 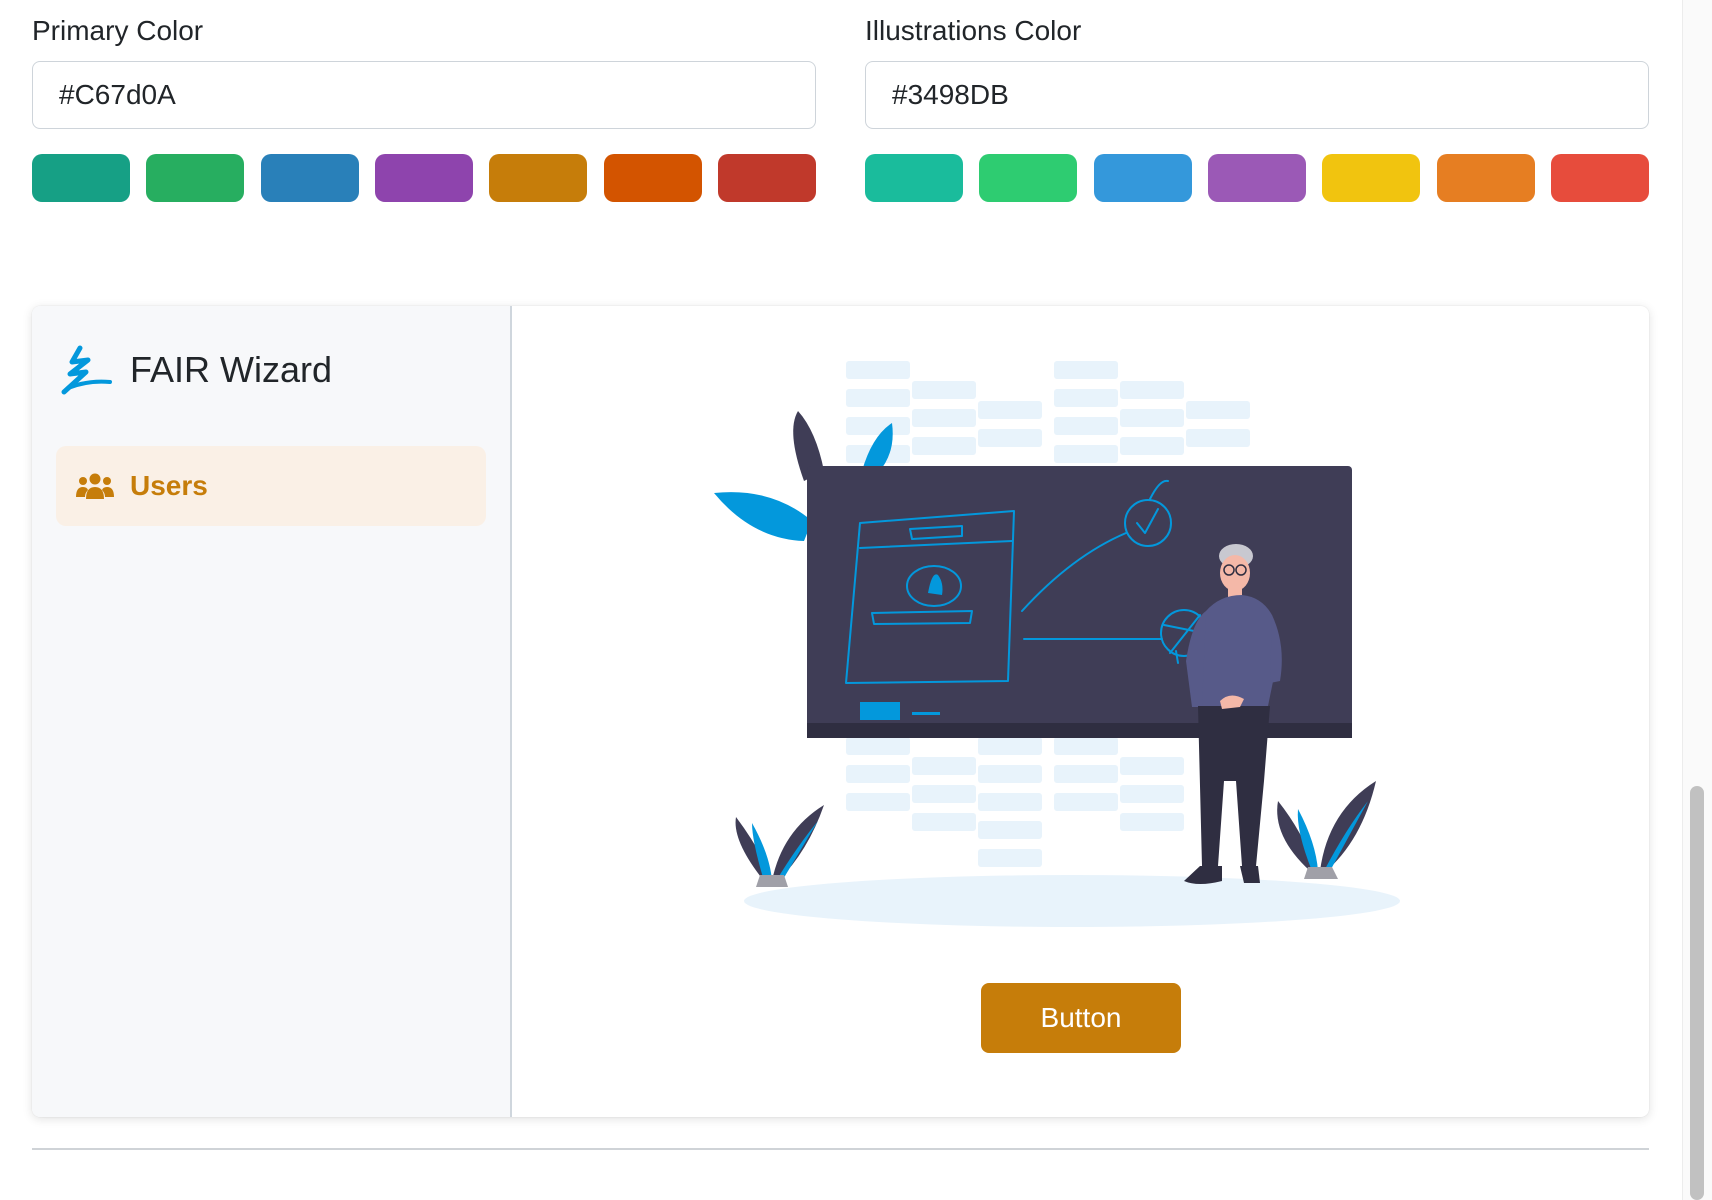 I want to click on illustrations-color-swatches, so click(x=1257, y=178).